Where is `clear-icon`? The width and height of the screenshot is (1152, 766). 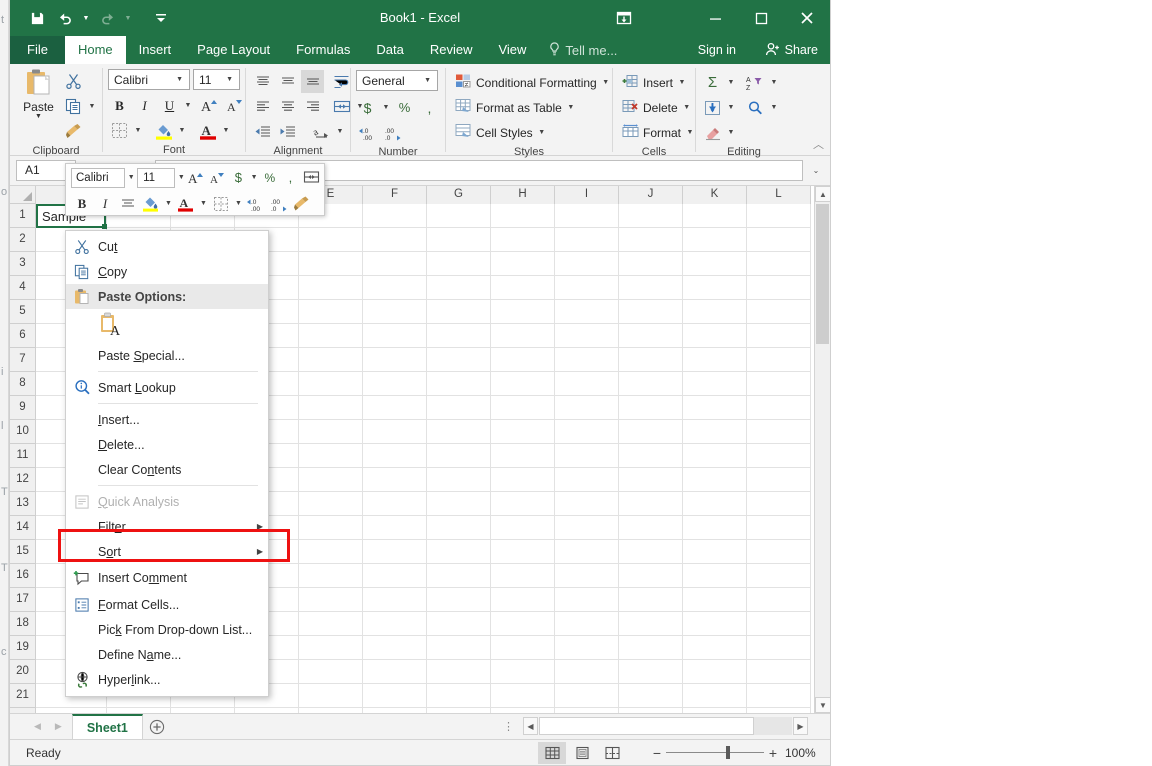
clear-icon is located at coordinates (712, 132).